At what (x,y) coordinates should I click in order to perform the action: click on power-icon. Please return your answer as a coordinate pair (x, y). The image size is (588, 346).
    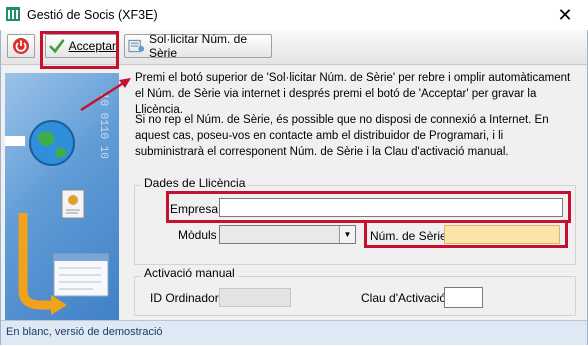
    Looking at the image, I should click on (21, 46).